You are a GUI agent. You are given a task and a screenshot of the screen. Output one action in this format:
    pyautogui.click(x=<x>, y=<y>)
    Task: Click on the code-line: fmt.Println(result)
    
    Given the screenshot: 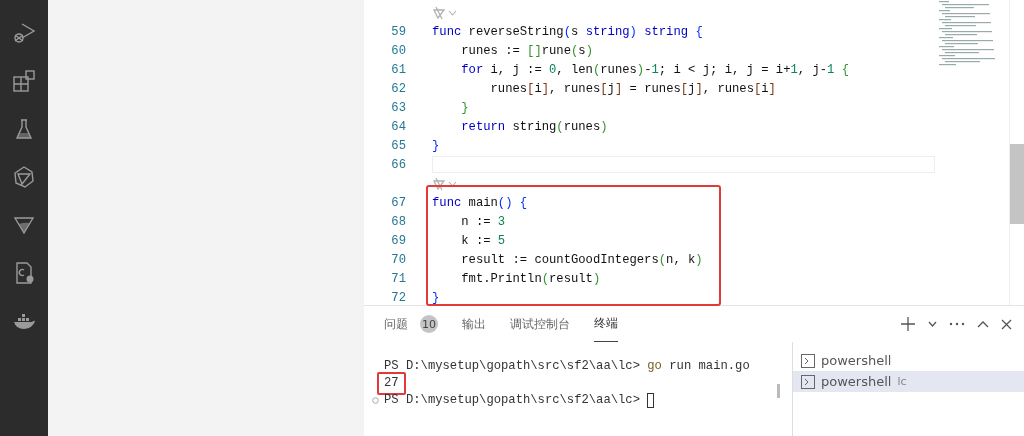 What is the action you would take?
    pyautogui.click(x=530, y=278)
    